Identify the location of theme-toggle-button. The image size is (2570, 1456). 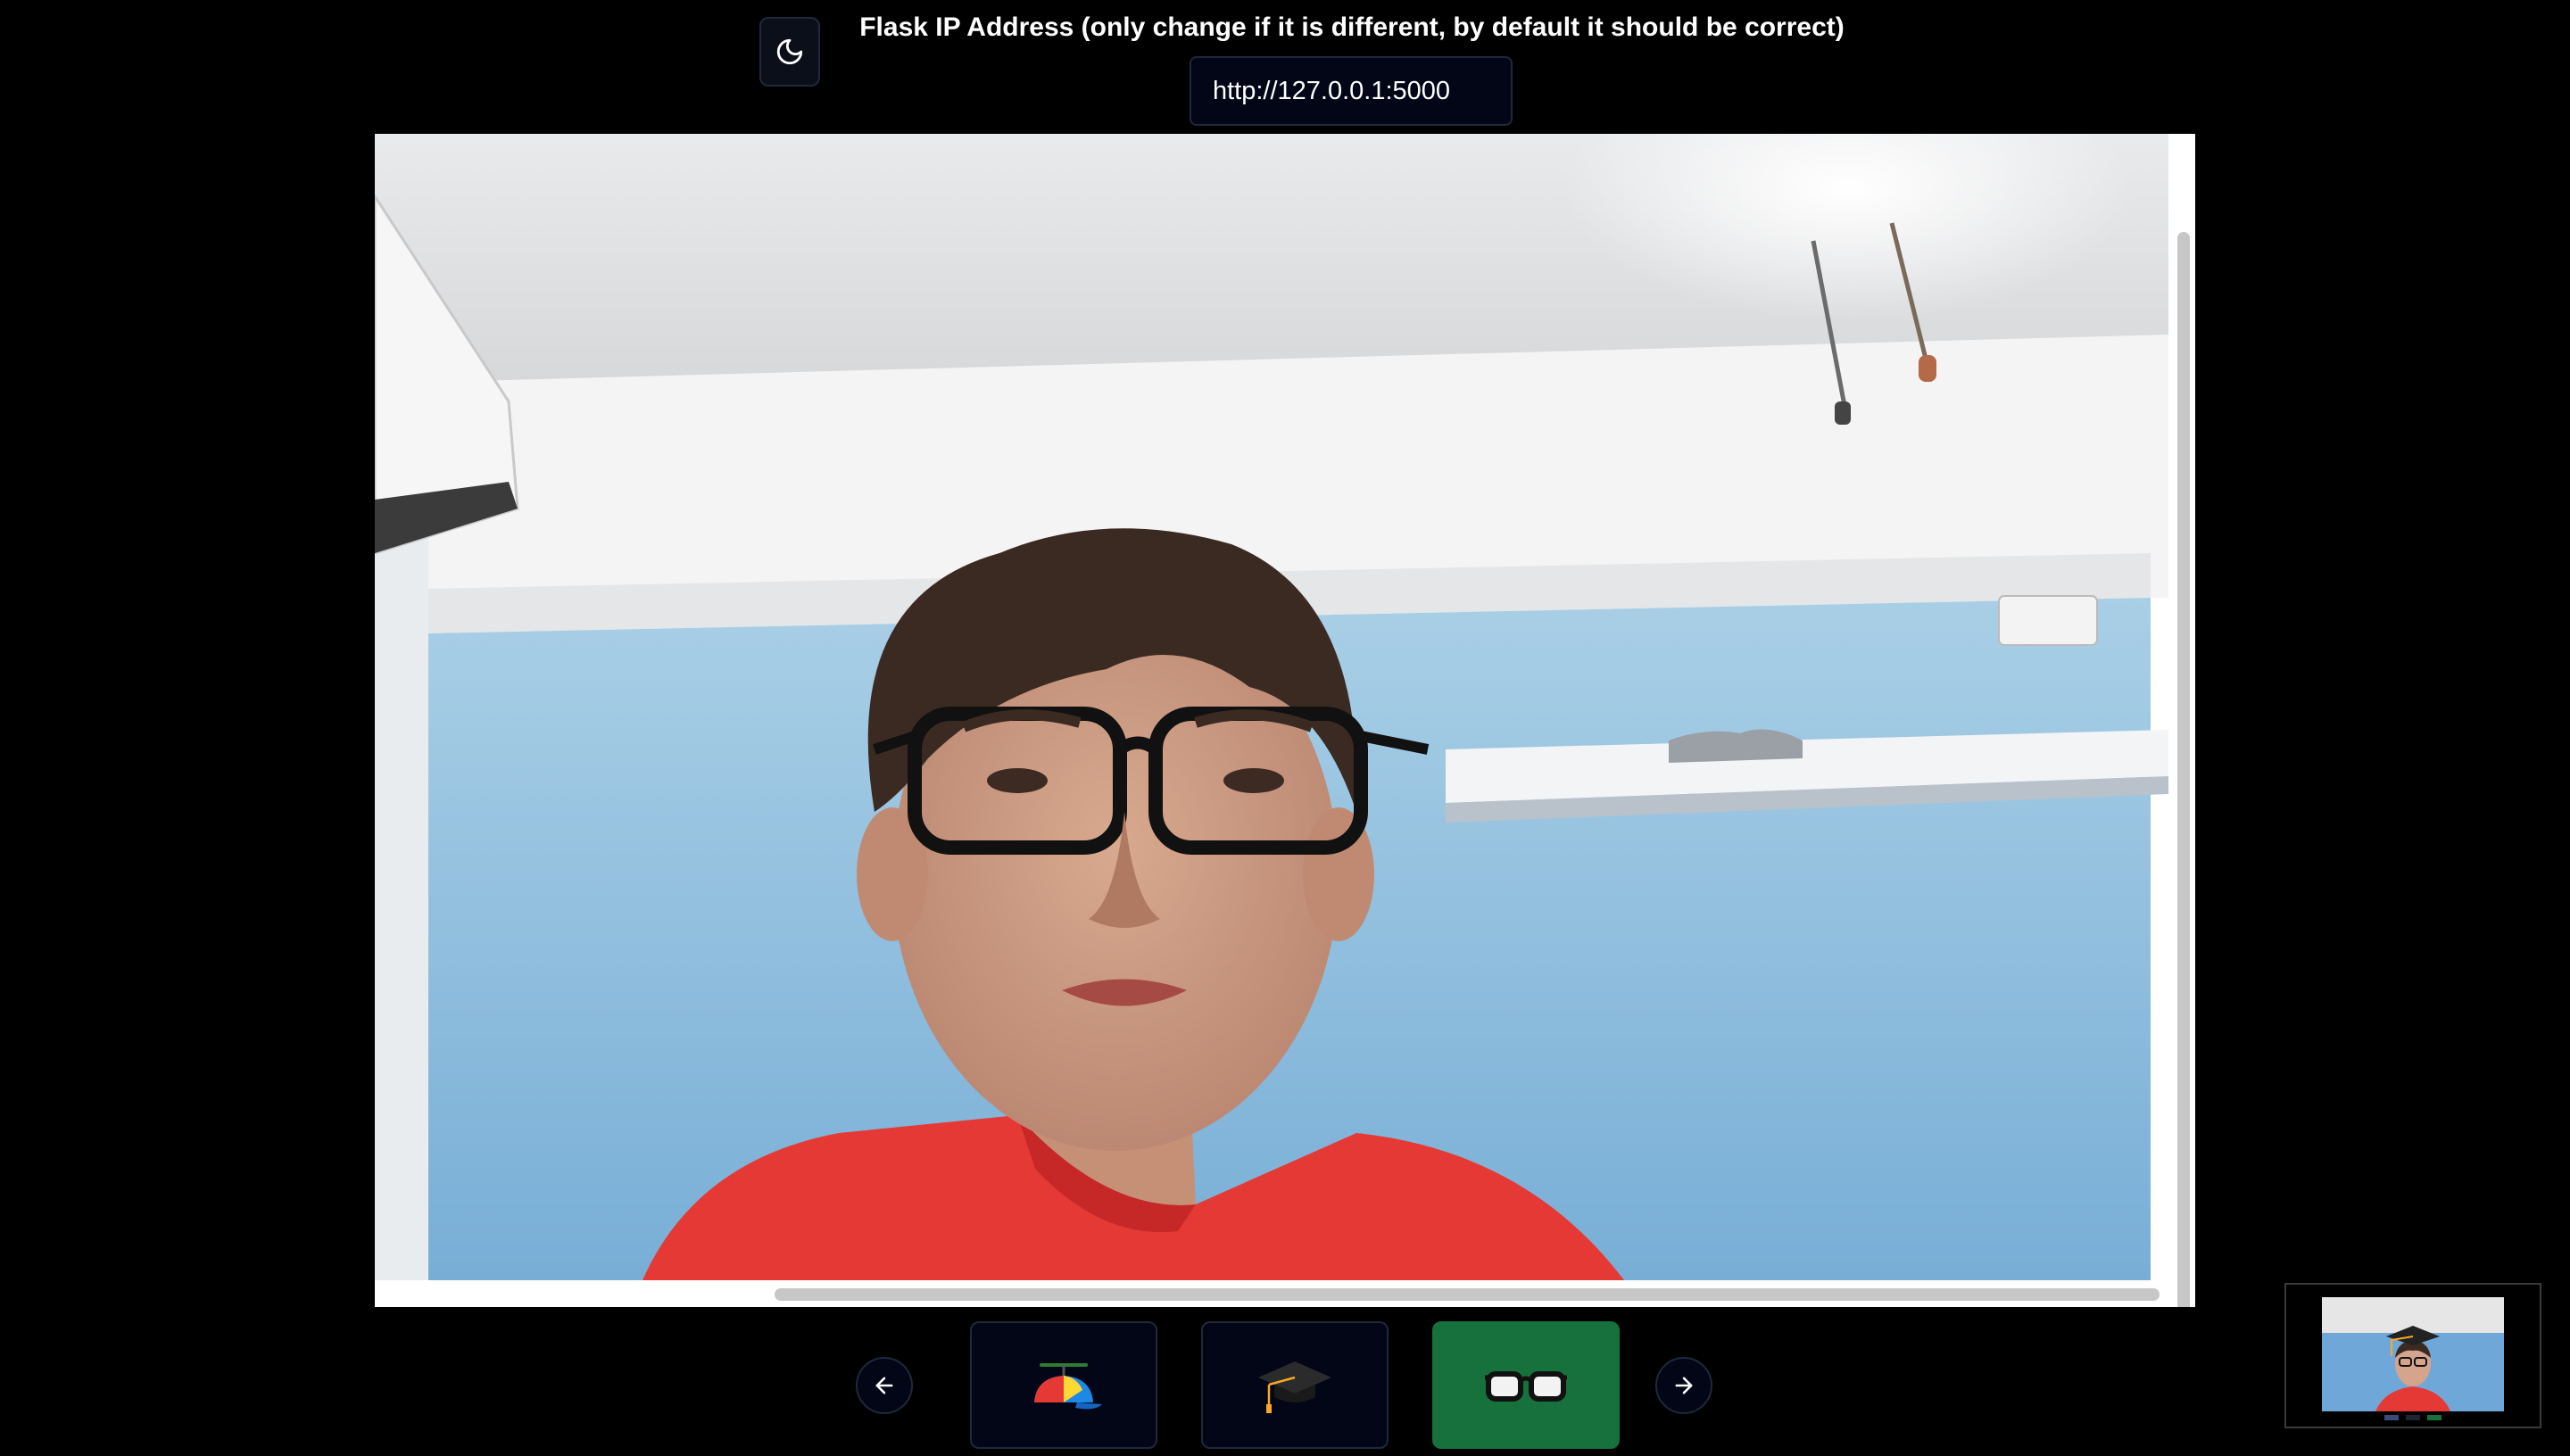
(789, 52).